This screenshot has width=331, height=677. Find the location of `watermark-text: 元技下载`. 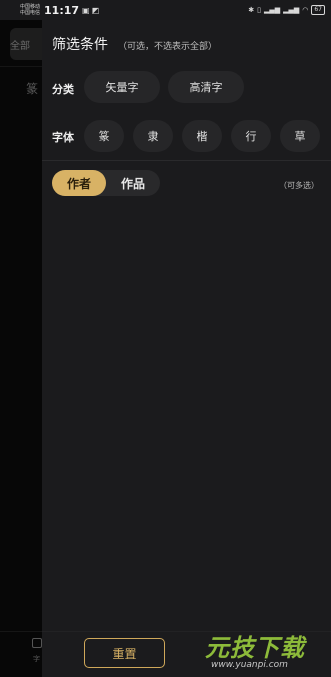

watermark-text: 元技下载 is located at coordinates (255, 648).